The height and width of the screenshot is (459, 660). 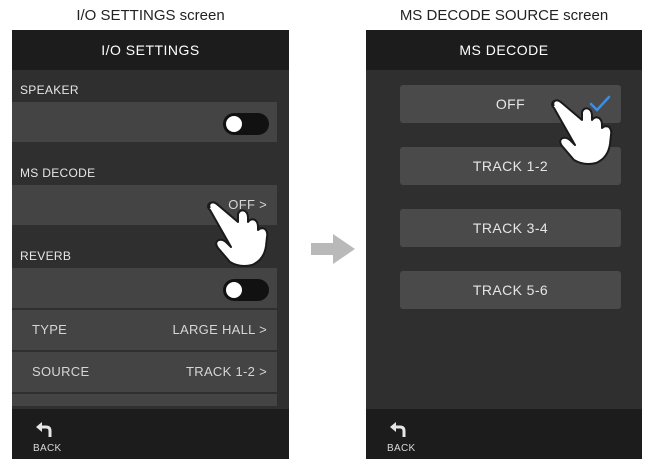 What do you see at coordinates (333, 249) in the screenshot?
I see `right-arrow-icon` at bounding box center [333, 249].